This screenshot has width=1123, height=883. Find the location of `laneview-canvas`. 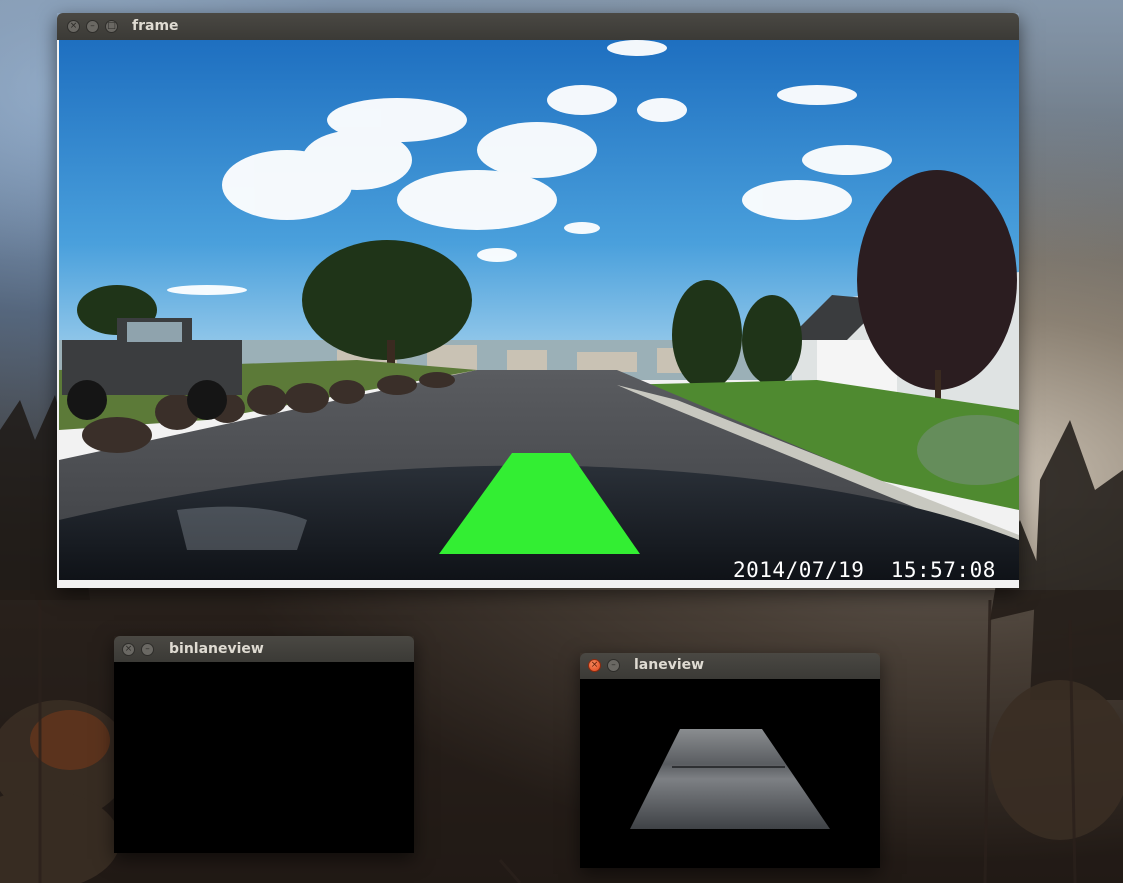

laneview-canvas is located at coordinates (730, 773).